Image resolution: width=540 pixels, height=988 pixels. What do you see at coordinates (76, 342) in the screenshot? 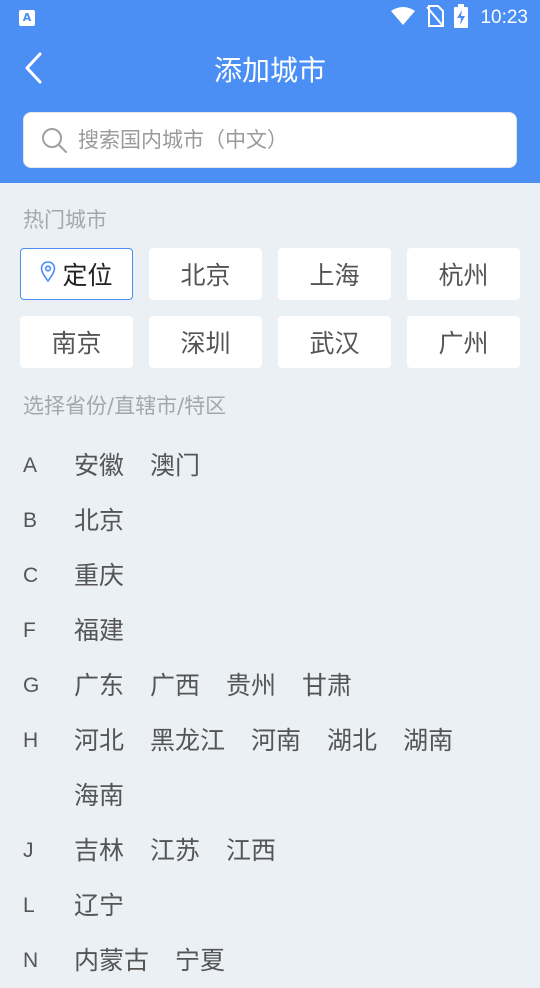
I see `hot-city-chip: 南京` at bounding box center [76, 342].